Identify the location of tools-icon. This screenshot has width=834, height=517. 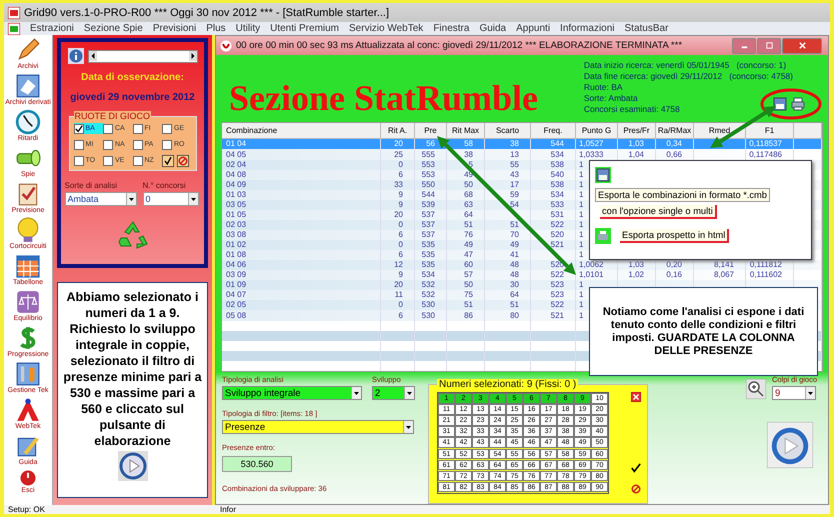
(27, 374).